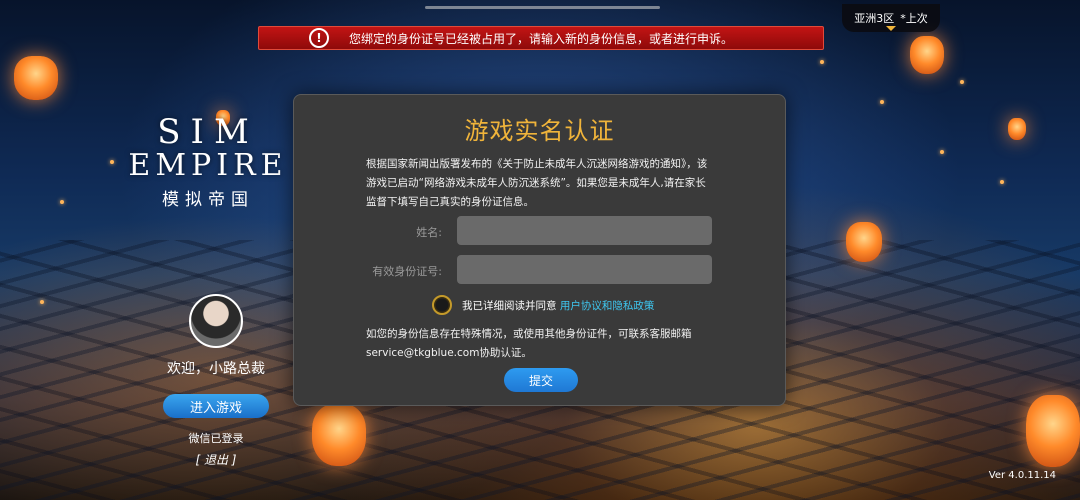 The width and height of the screenshot is (1080, 500). What do you see at coordinates (1022, 475) in the screenshot?
I see `version-label: Ver 4.0.11.14` at bounding box center [1022, 475].